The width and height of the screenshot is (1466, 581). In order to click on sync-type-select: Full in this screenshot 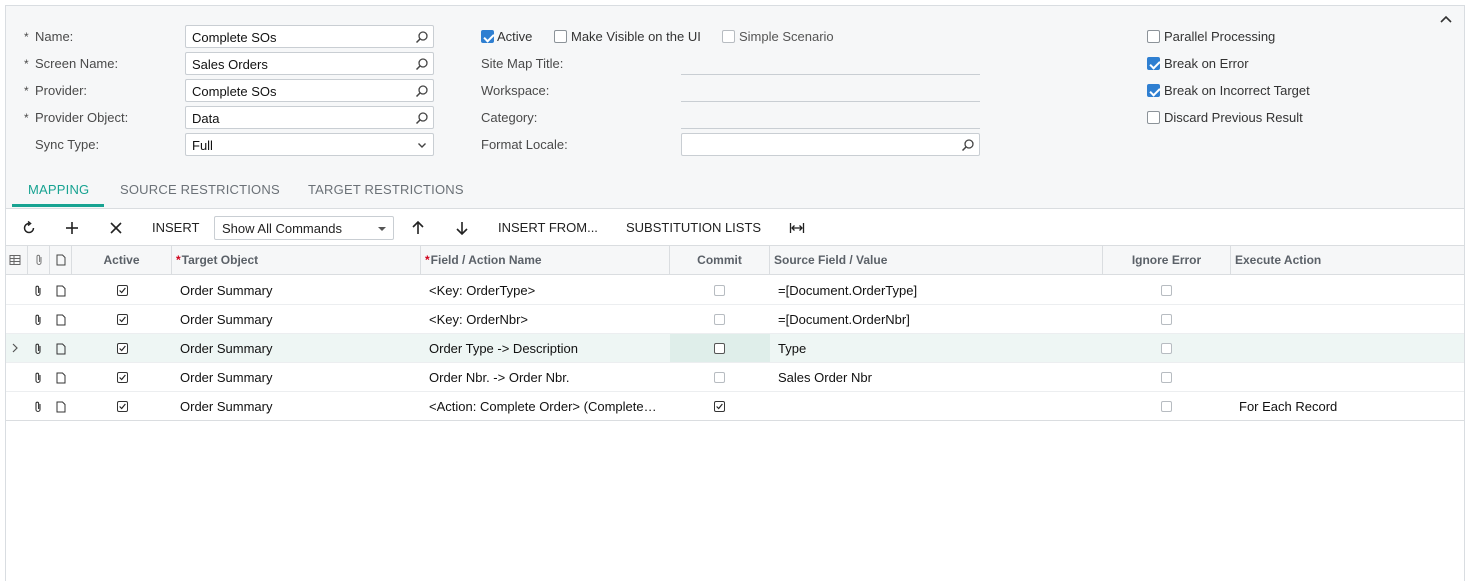, I will do `click(309, 144)`.